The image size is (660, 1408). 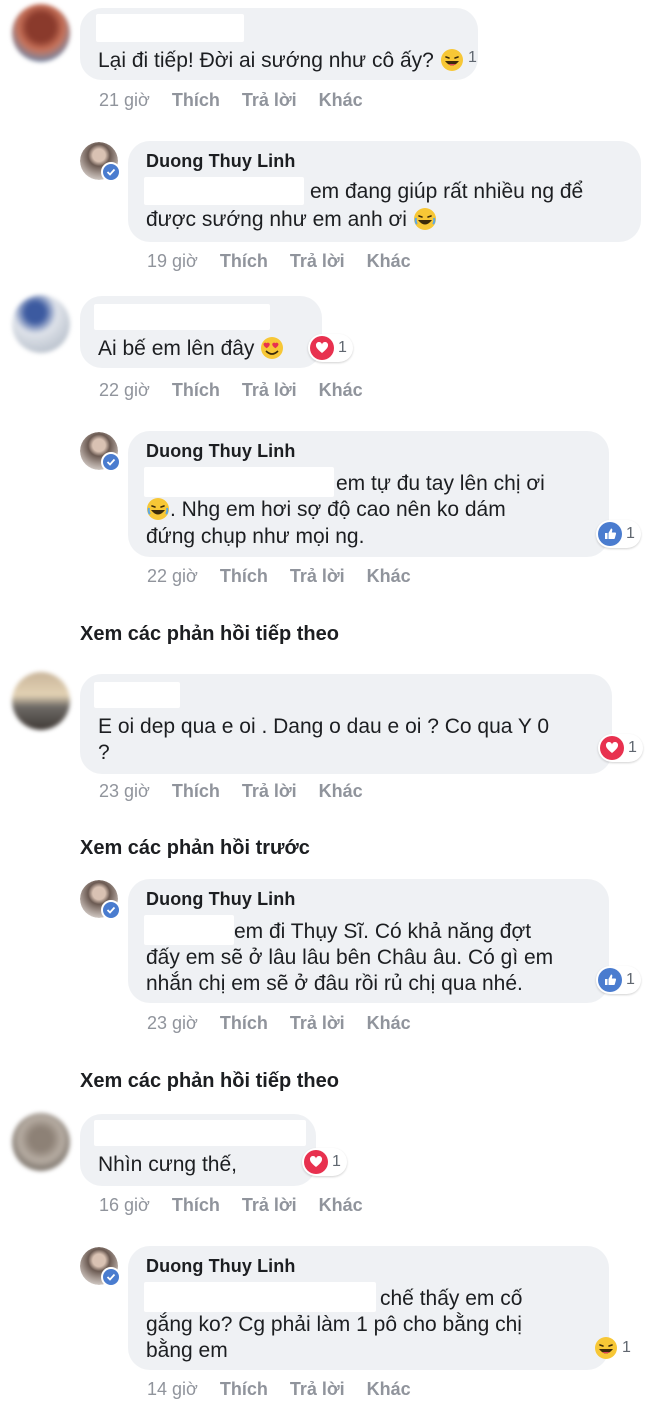 What do you see at coordinates (322, 348) in the screenshot?
I see `love-reaction-icon` at bounding box center [322, 348].